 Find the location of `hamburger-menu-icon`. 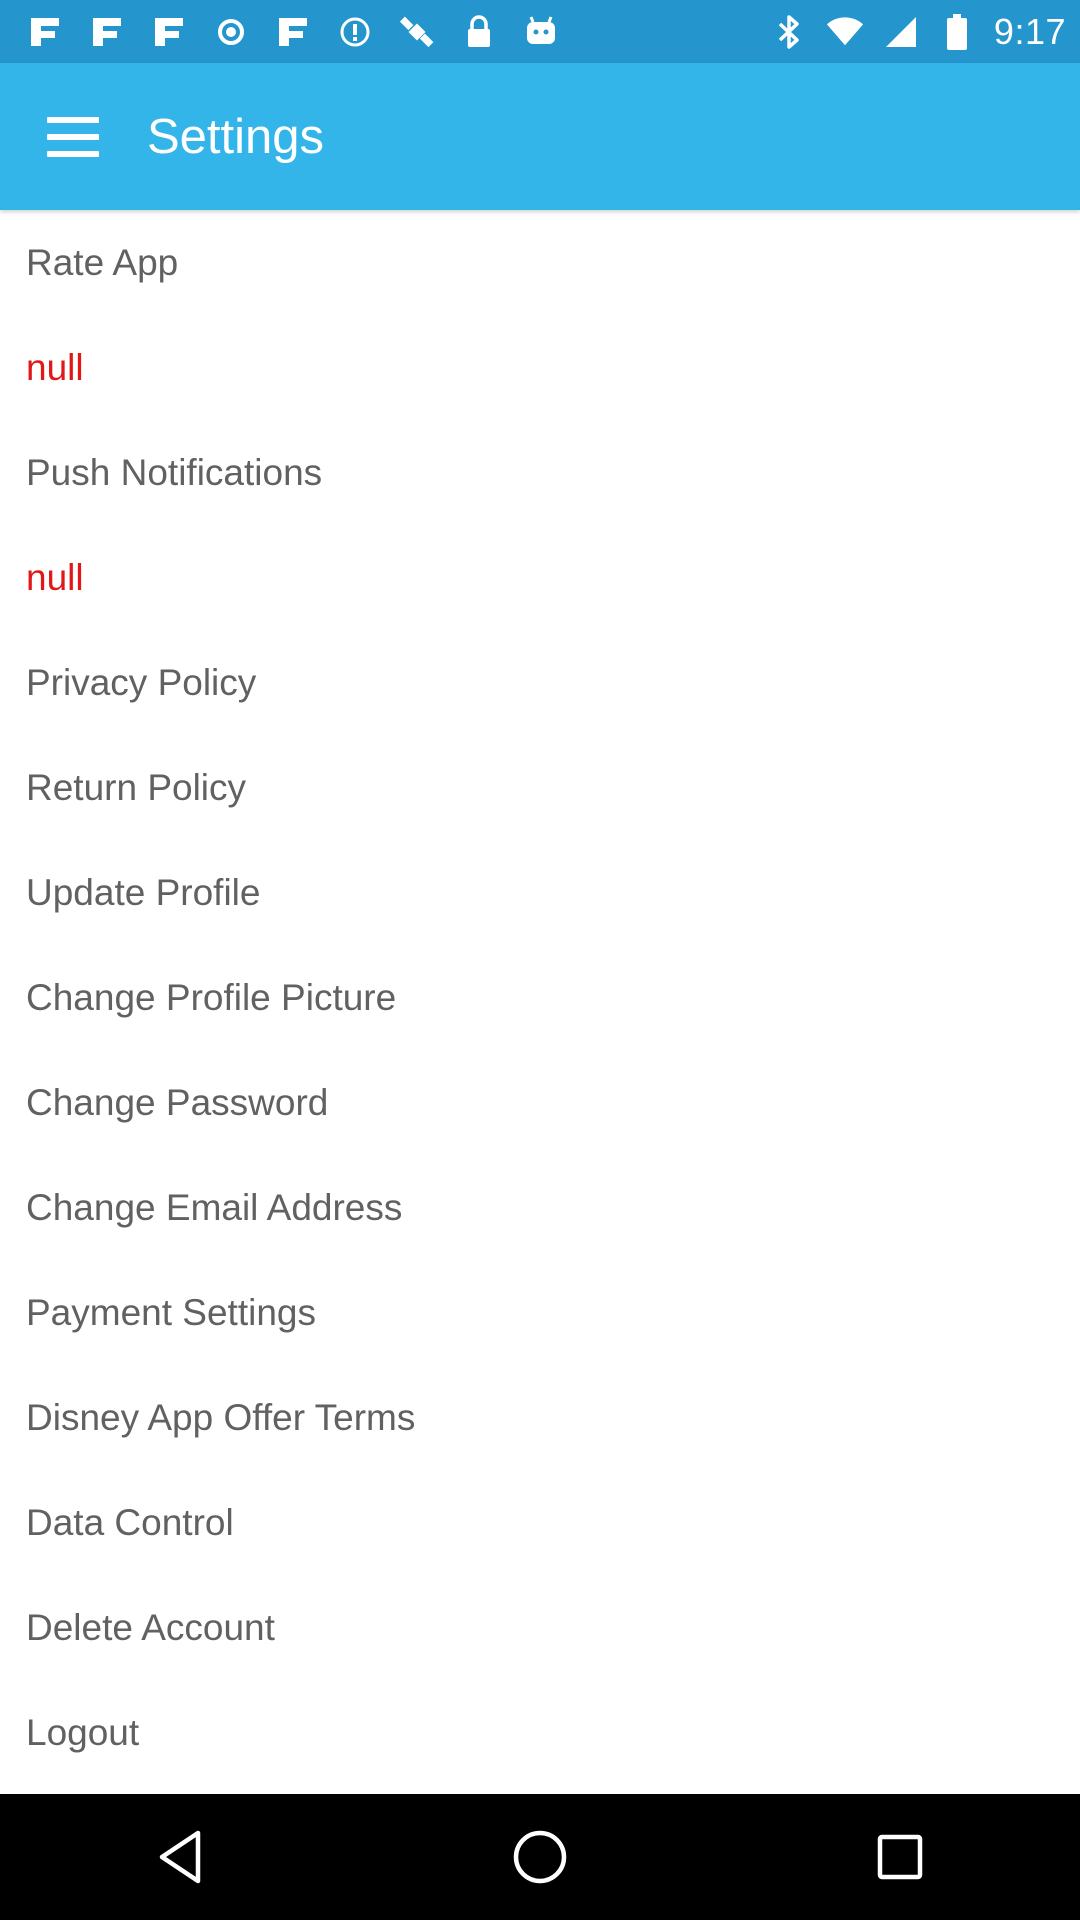

hamburger-menu-icon is located at coordinates (73, 136).